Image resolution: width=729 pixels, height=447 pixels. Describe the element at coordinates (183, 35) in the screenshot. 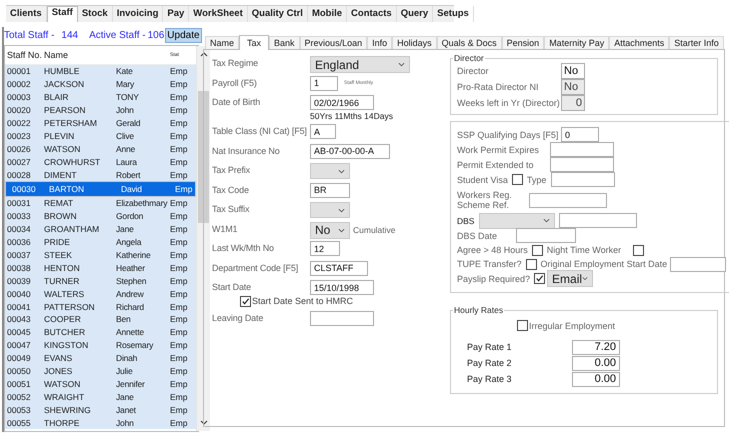

I see `update-button: Update` at that location.